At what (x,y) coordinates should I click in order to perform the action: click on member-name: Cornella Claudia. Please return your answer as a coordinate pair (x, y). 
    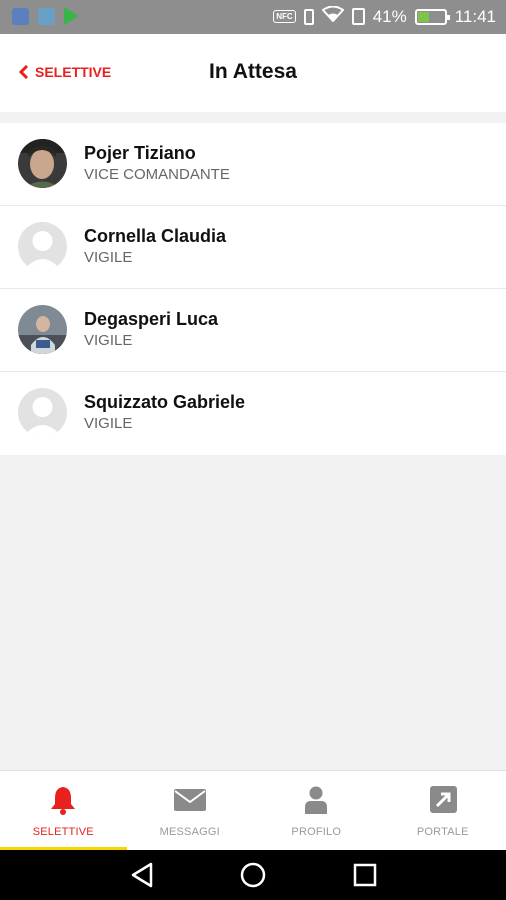
    Looking at the image, I should click on (155, 236).